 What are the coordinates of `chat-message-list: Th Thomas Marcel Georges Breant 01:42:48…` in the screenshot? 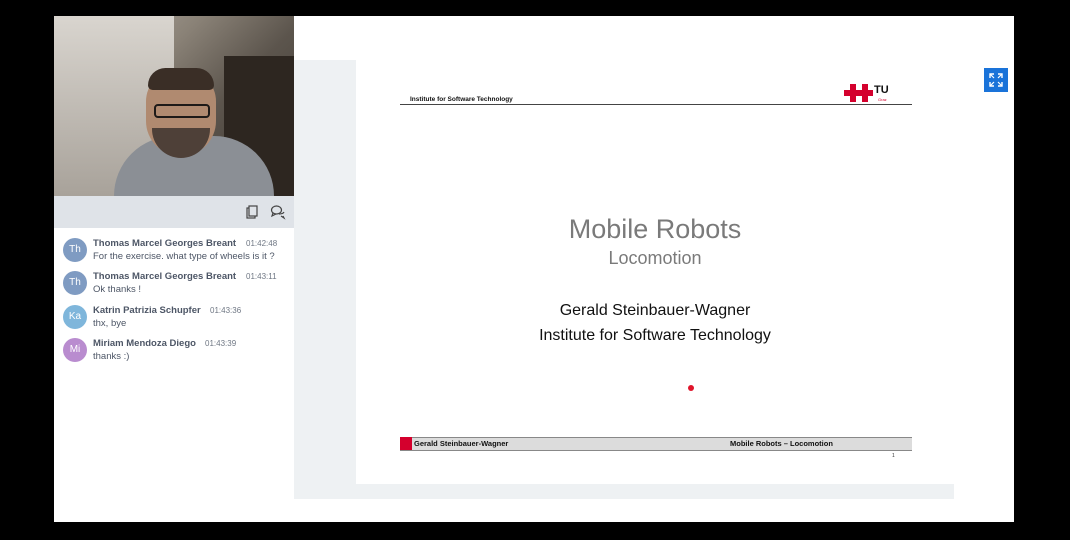 It's located at (174, 376).